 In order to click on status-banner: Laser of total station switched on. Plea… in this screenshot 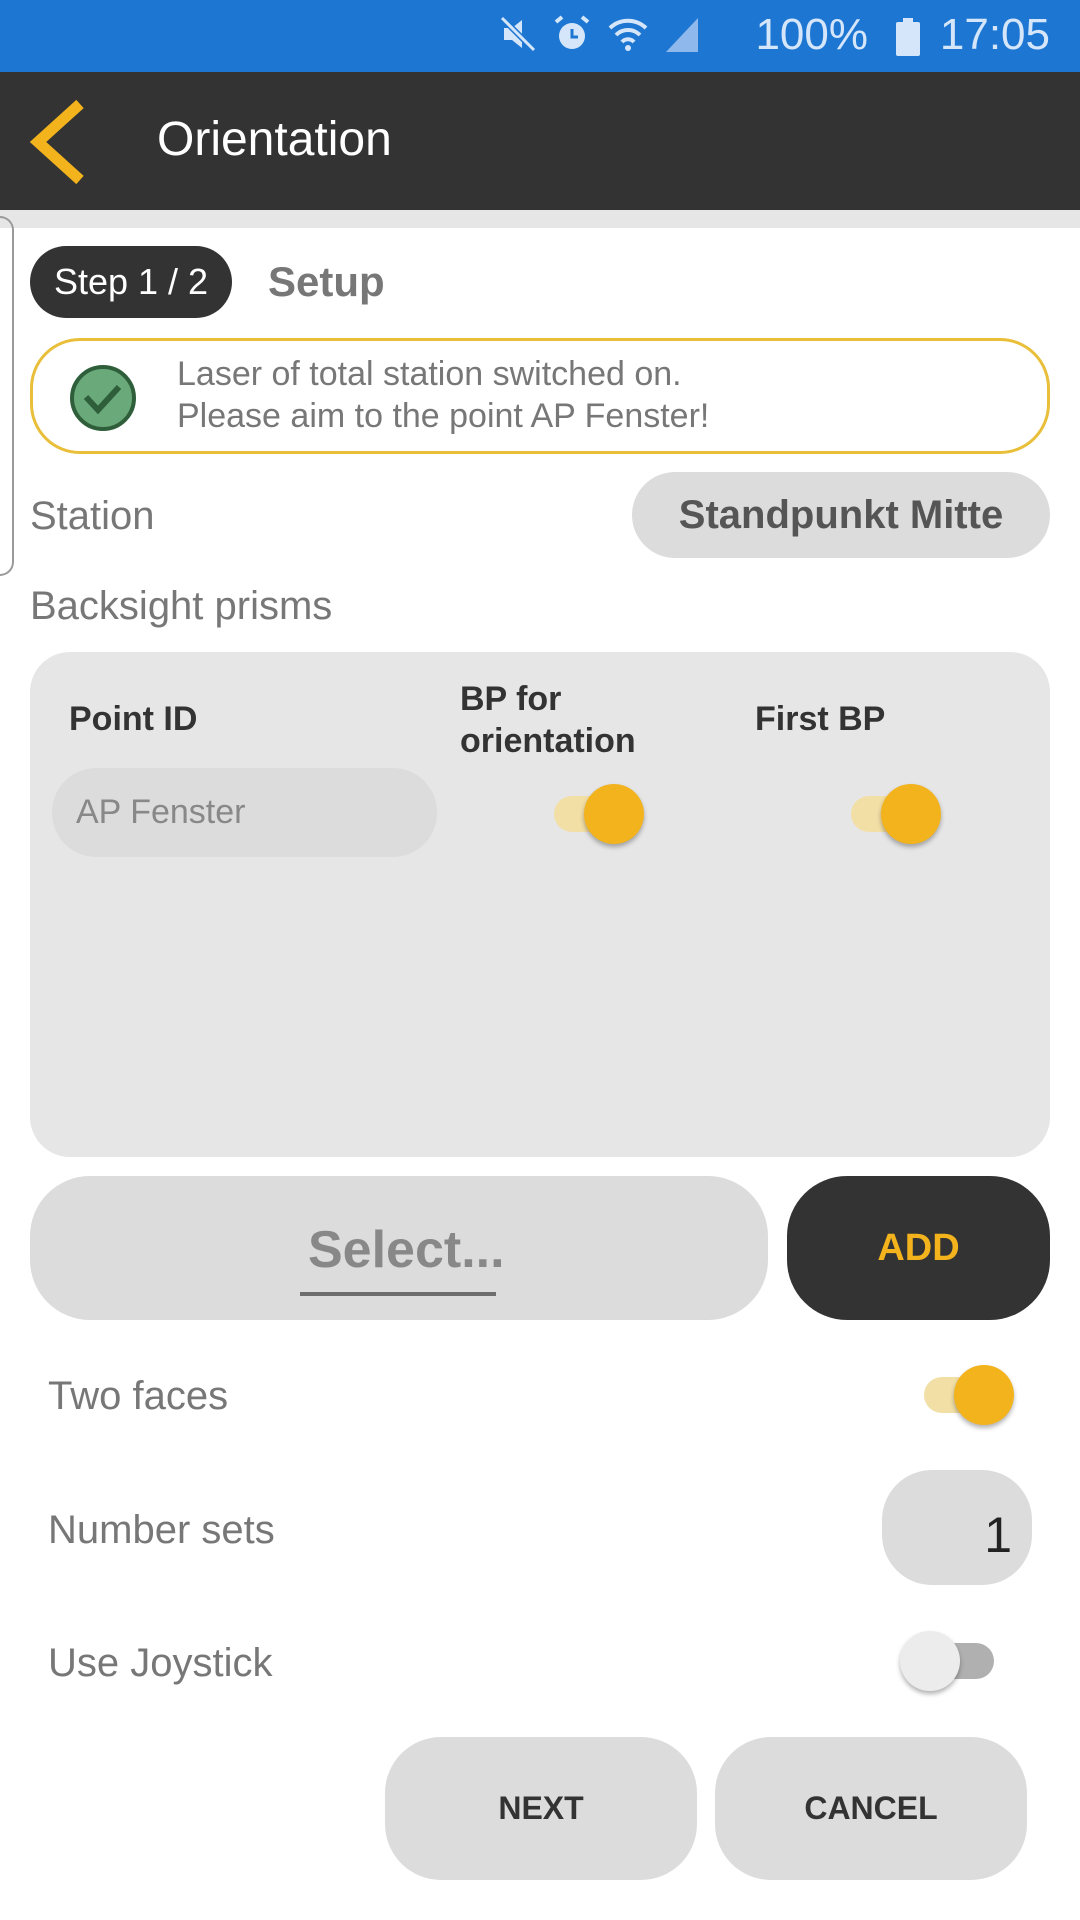, I will do `click(540, 396)`.